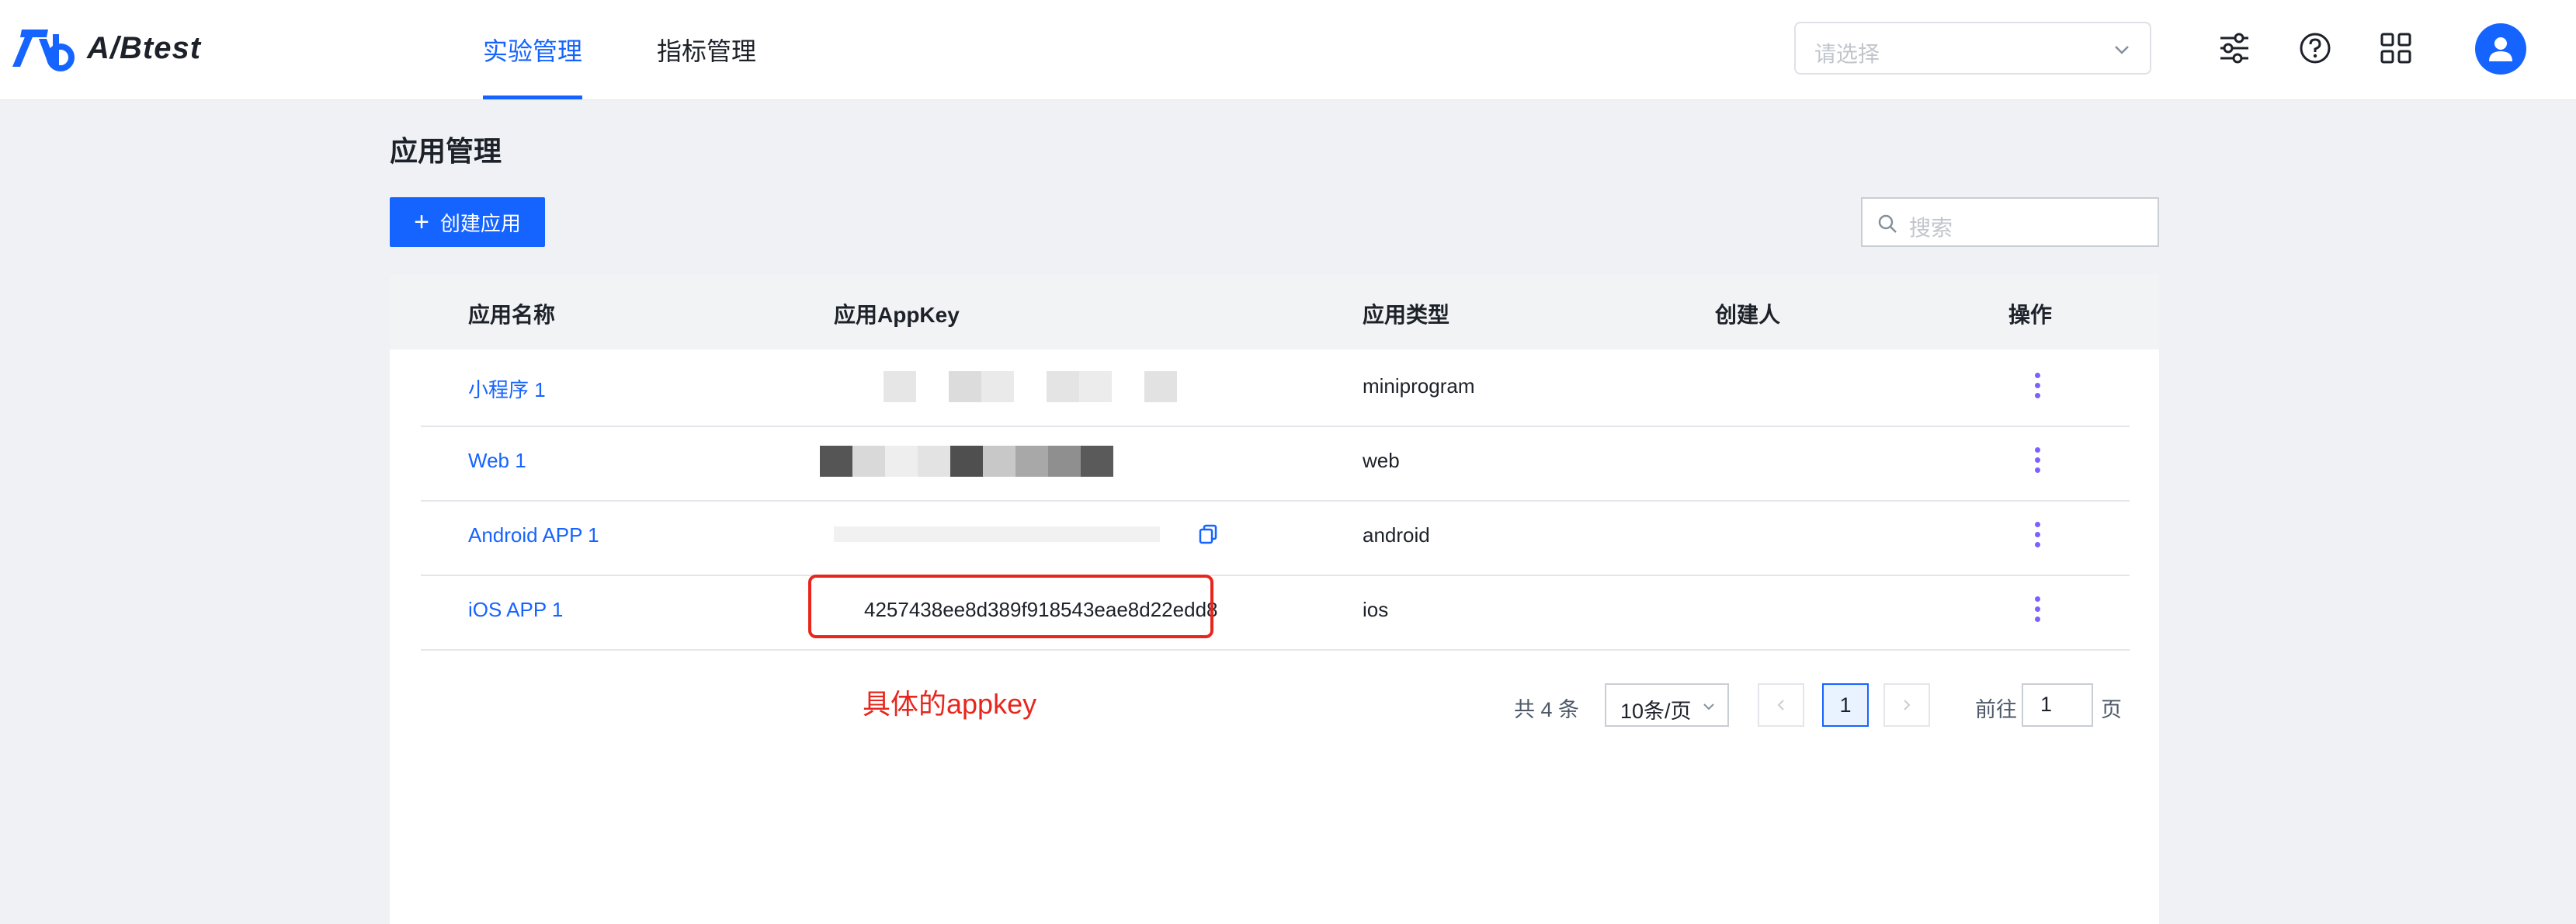 This screenshot has height=924, width=2576. I want to click on chevron-left-icon, so click(1780, 705).